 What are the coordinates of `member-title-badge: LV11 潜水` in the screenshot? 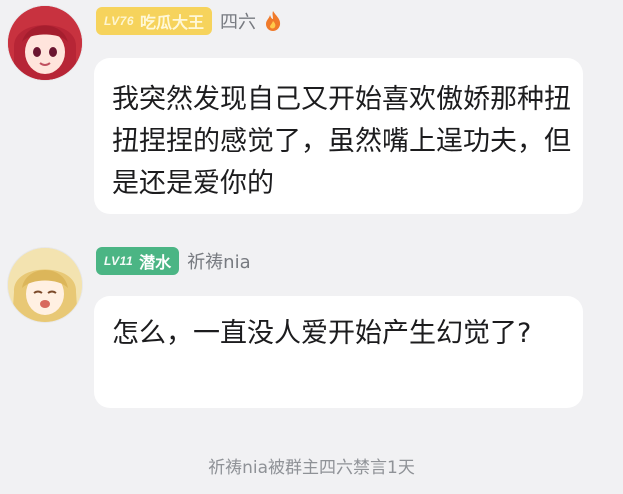 It's located at (138, 261).